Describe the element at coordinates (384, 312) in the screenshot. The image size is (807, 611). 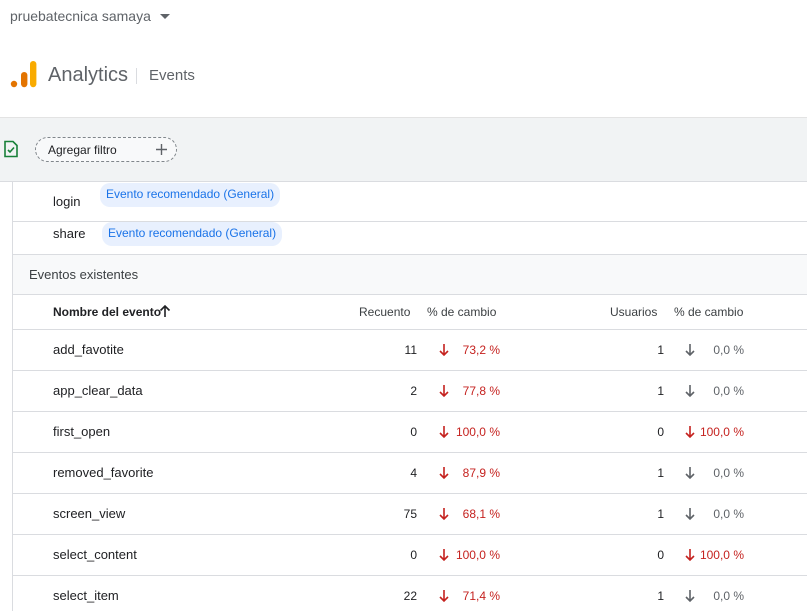
I see `column-header-count: Recuento` at that location.